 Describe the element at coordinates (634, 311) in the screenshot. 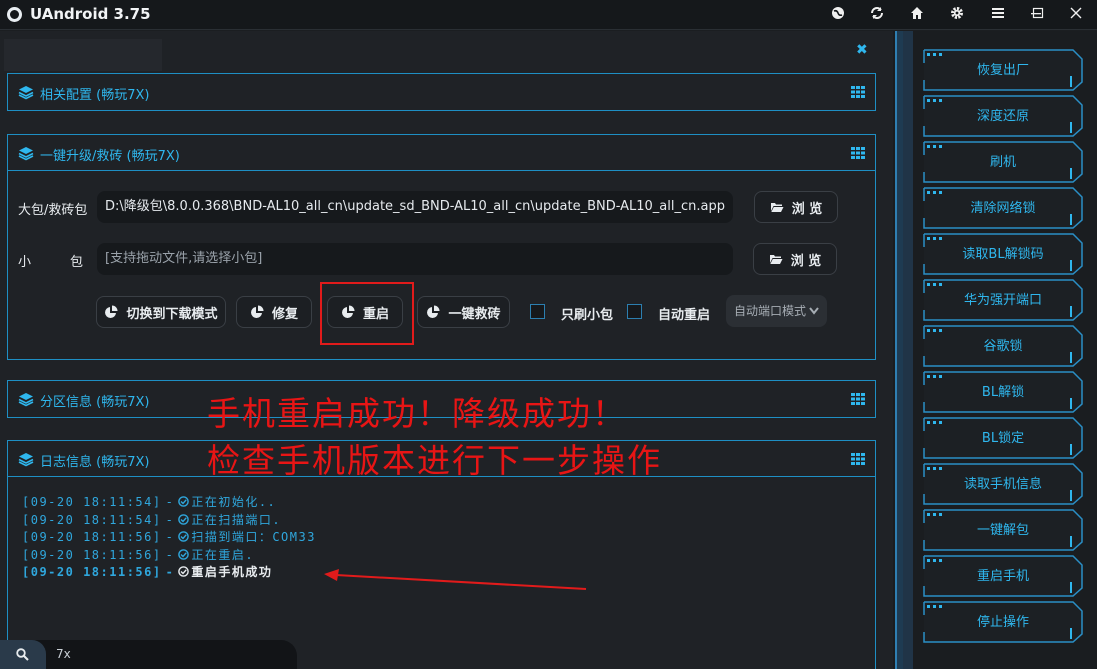

I see `auto-reboot-checkbox` at that location.